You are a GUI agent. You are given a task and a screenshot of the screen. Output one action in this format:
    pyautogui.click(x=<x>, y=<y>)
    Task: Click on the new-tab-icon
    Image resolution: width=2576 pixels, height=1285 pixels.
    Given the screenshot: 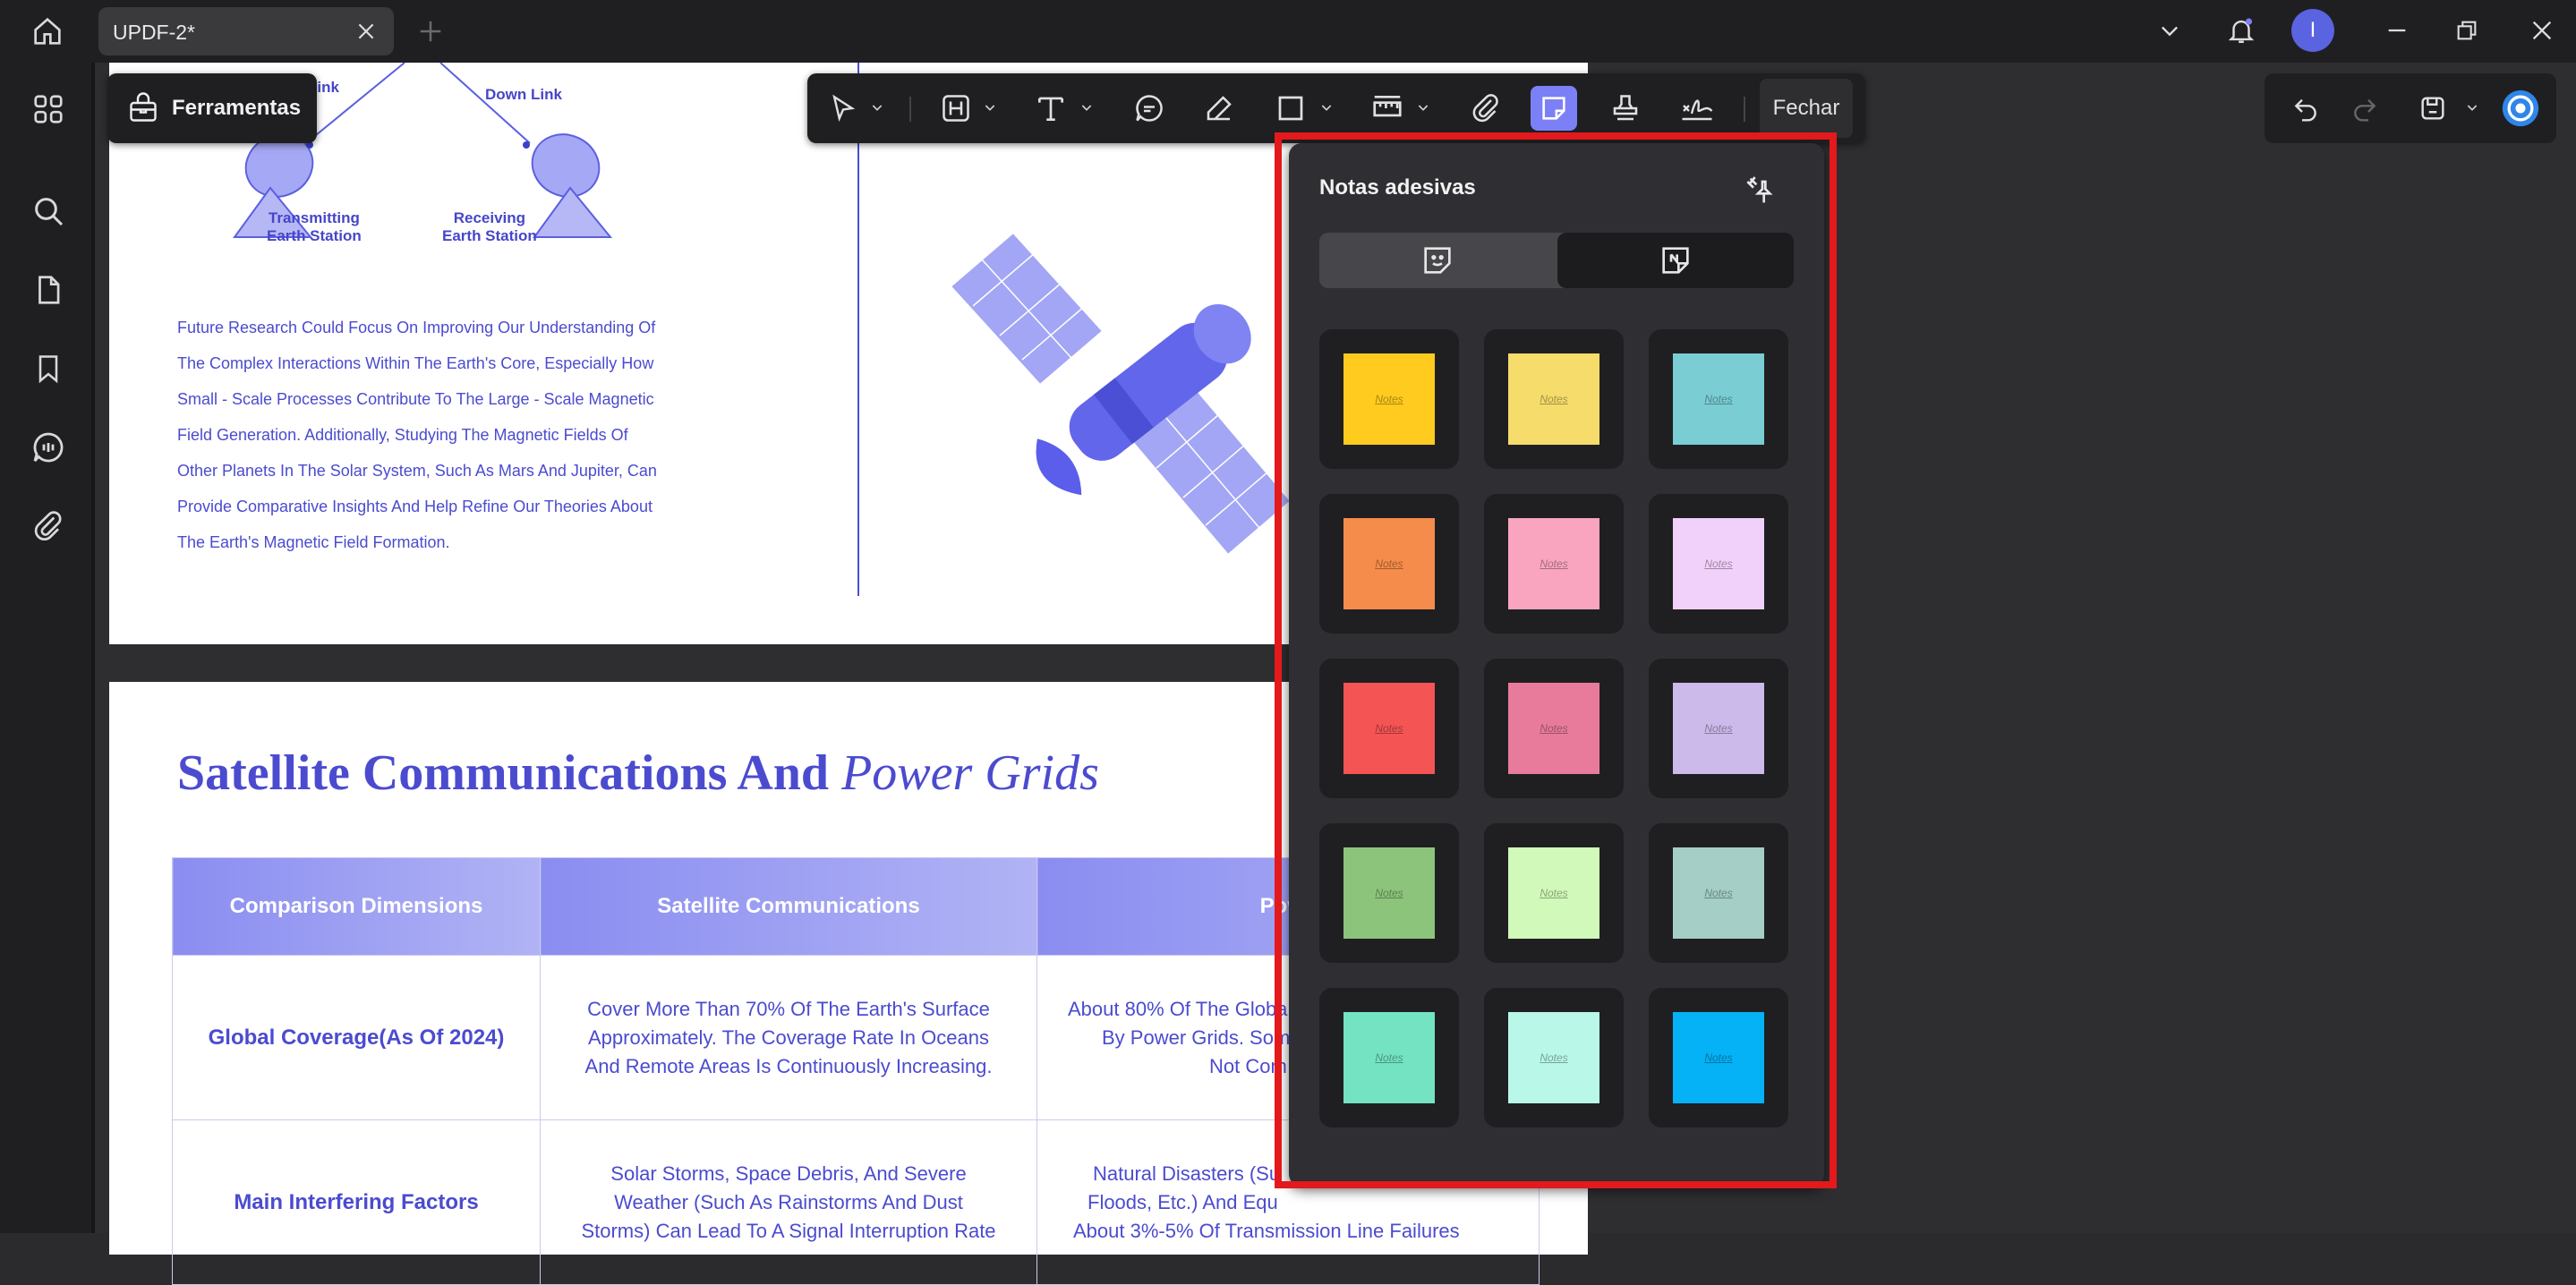 What is the action you would take?
    pyautogui.click(x=430, y=32)
    